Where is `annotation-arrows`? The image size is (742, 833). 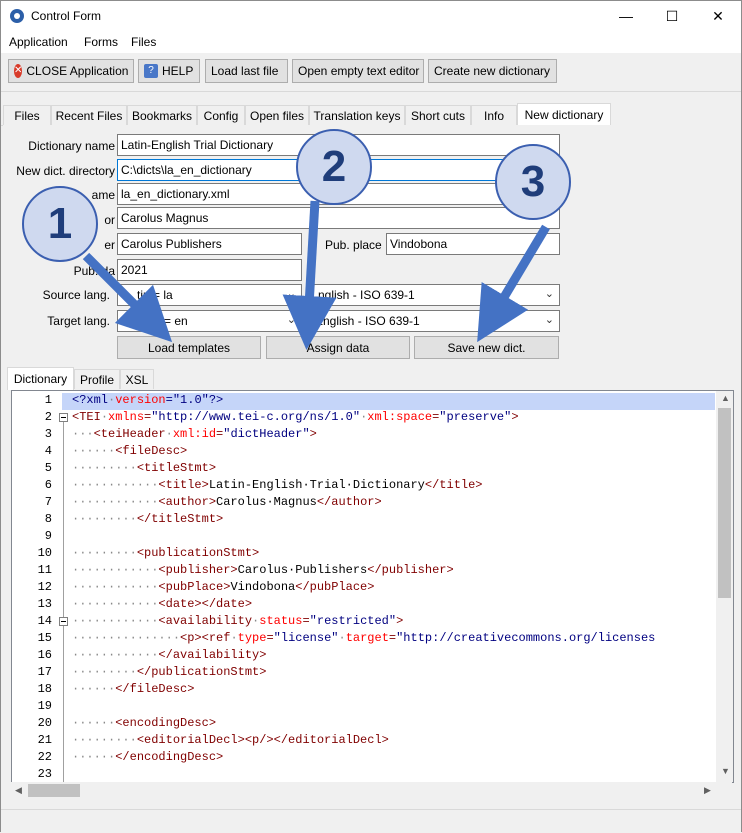 annotation-arrows is located at coordinates (316, 275).